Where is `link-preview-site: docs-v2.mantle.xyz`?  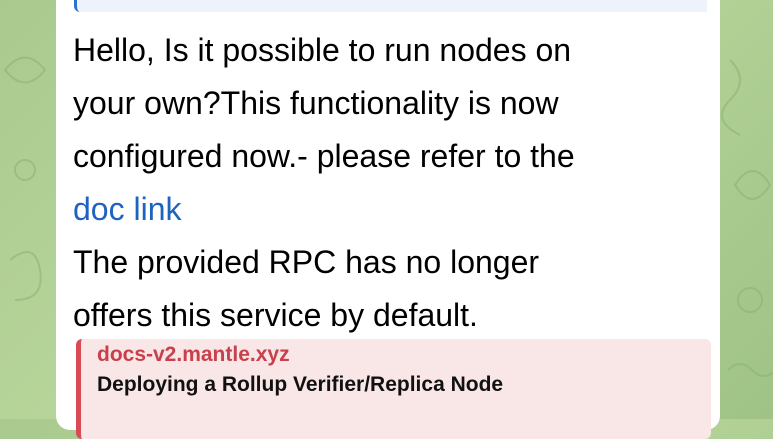 link-preview-site: docs-v2.mantle.xyz is located at coordinates (193, 354).